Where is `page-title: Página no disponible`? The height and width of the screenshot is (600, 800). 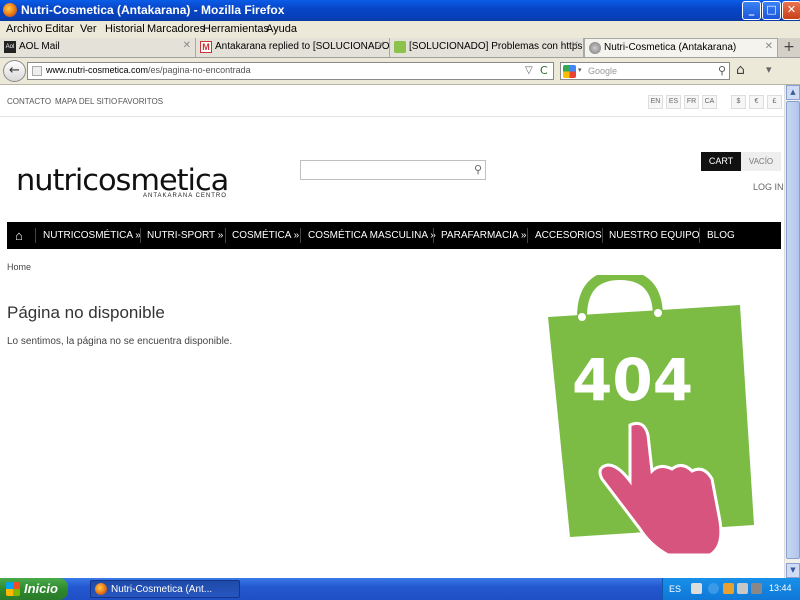
page-title: Página no disponible is located at coordinates (86, 312).